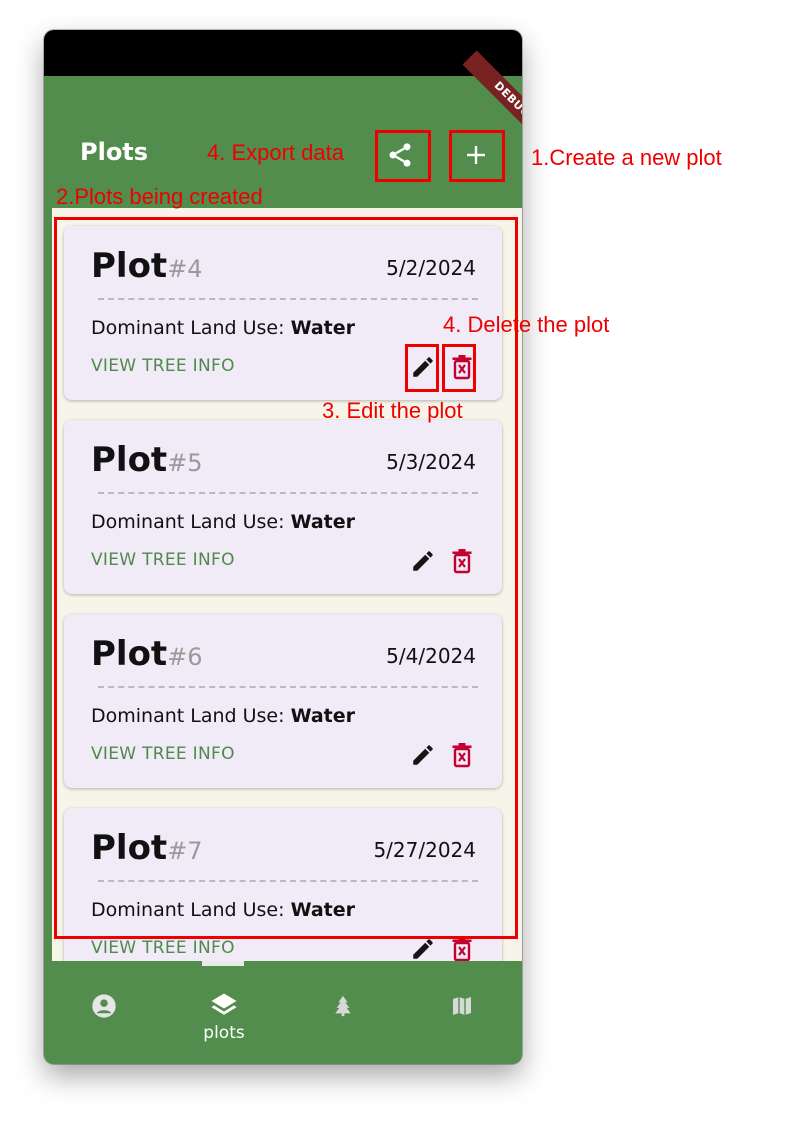 The height and width of the screenshot is (1126, 792). What do you see at coordinates (283, 1012) in the screenshot?
I see `bottom-navigation: plots` at bounding box center [283, 1012].